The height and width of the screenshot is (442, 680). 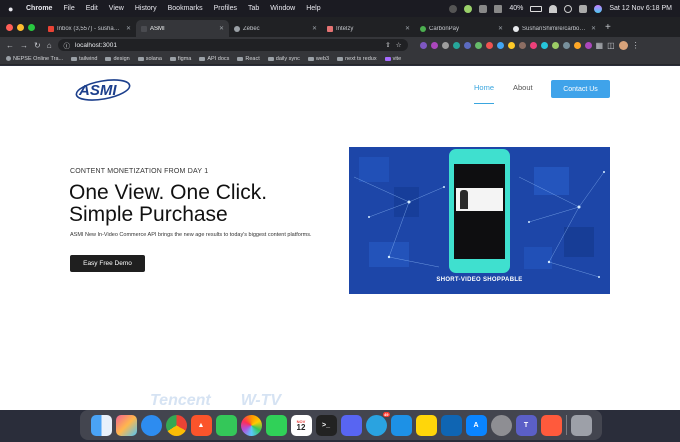 What do you see at coordinates (551, 425) in the screenshot?
I see `pencil-app-icon` at bounding box center [551, 425].